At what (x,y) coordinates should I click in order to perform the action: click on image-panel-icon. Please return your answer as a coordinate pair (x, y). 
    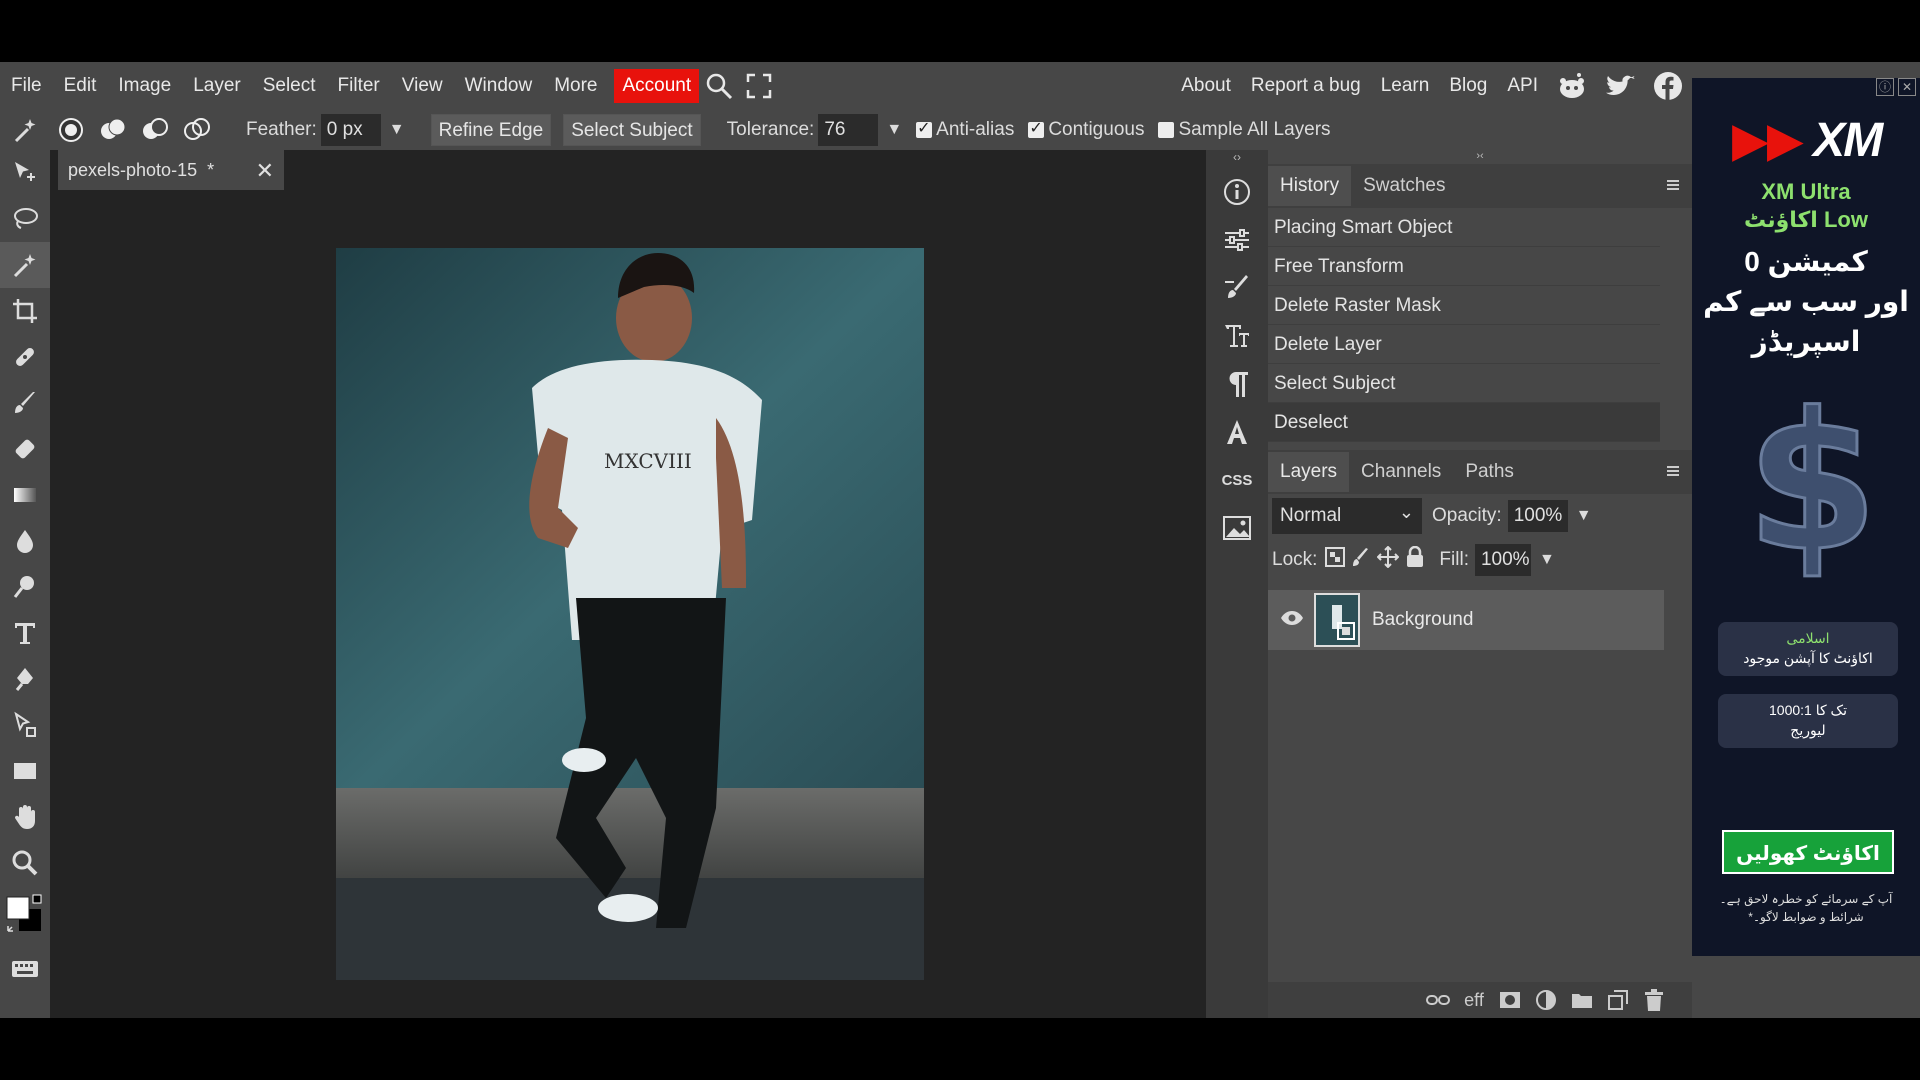
    Looking at the image, I should click on (1237, 528).